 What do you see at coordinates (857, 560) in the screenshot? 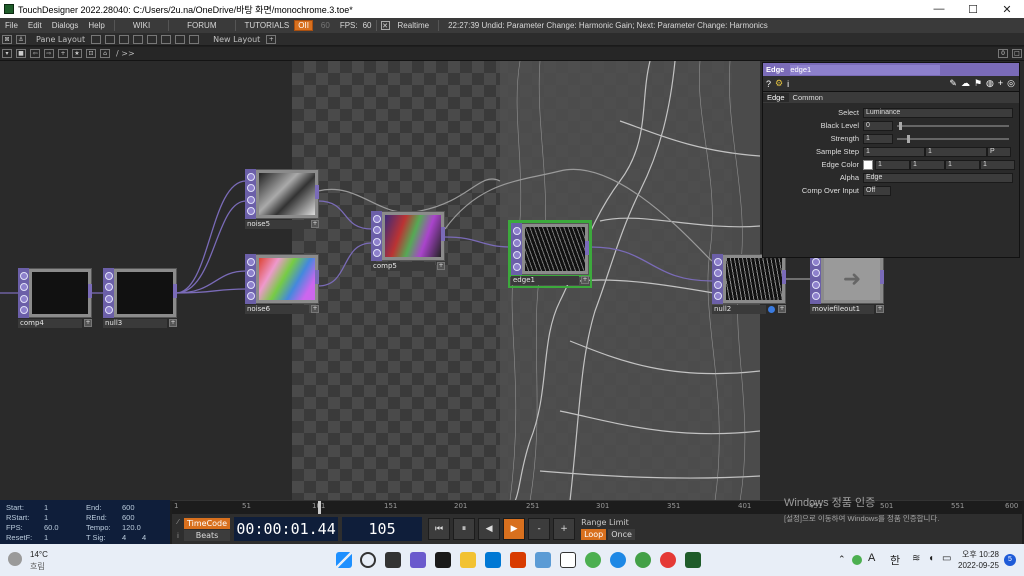
I see `tray-app-icon` at bounding box center [857, 560].